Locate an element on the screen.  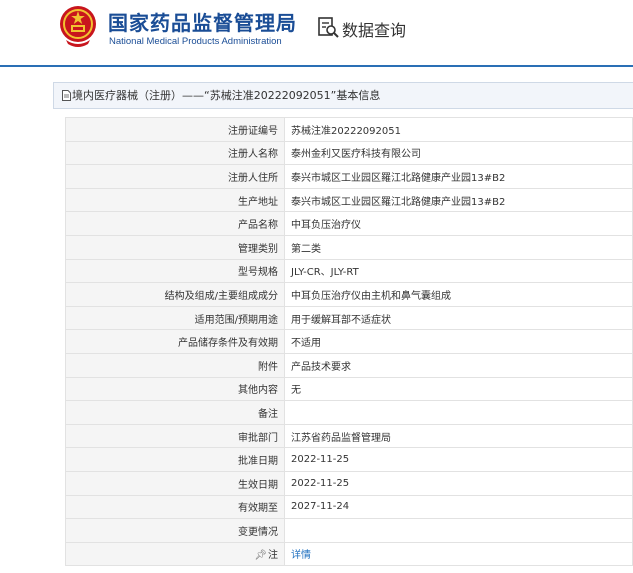
row-value: JLY-CR、JLY-RT is located at coordinates (458, 271).